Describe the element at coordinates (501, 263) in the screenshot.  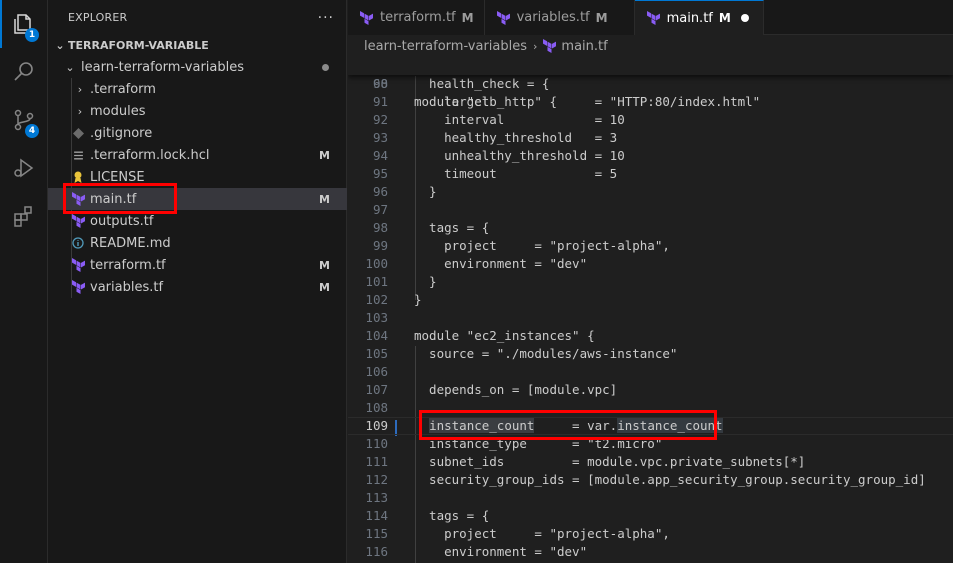
I see `line-code: environment = "dev"` at that location.